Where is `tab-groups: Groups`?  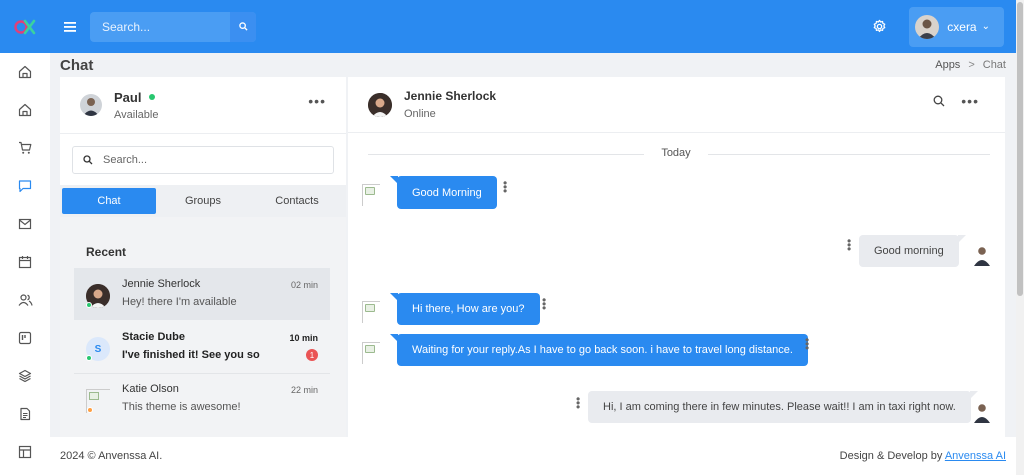 tab-groups: Groups is located at coordinates (203, 201).